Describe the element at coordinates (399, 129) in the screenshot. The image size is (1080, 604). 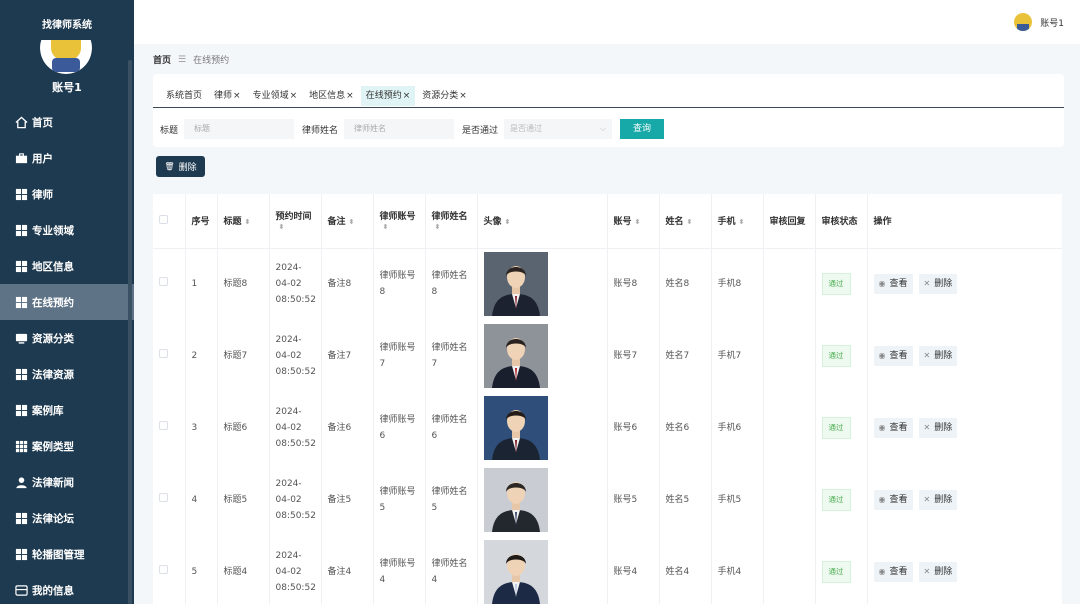
I see `lawyer-name-input: 律师姓名` at that location.